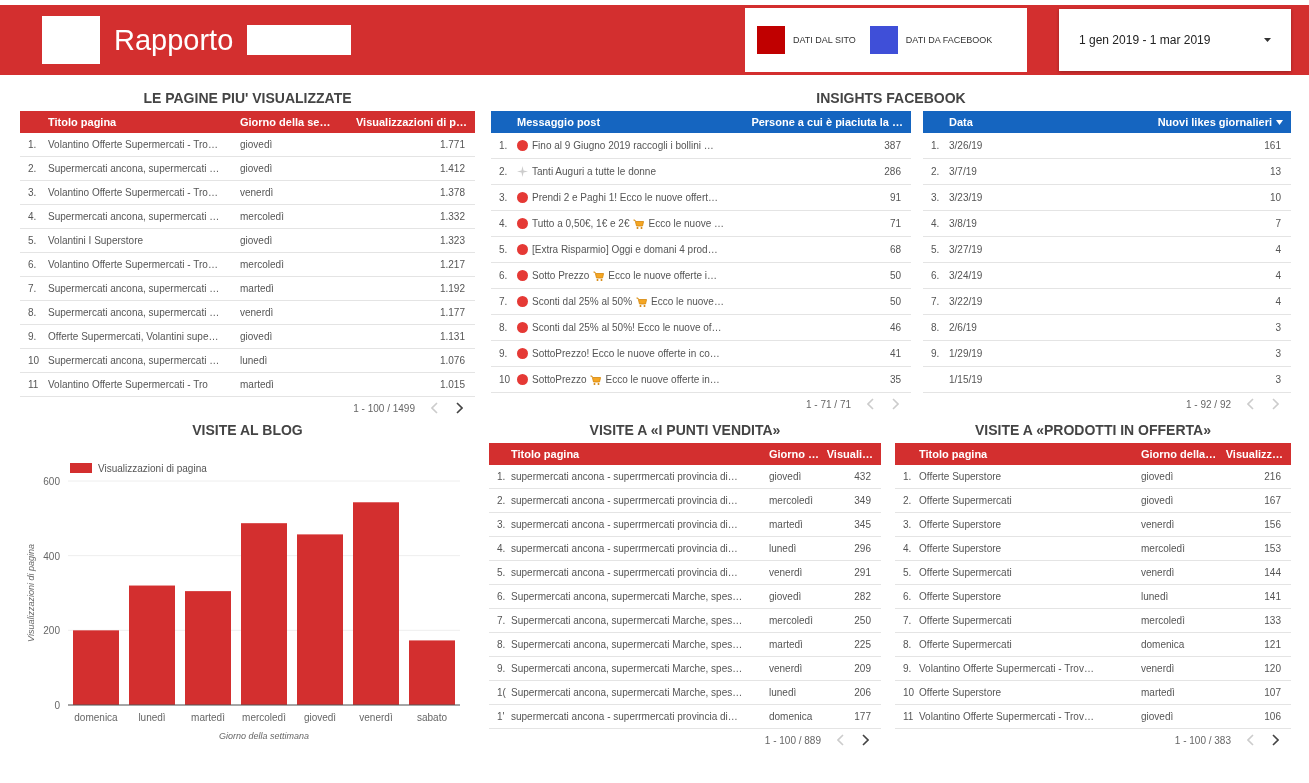  What do you see at coordinates (452, 216) in the screenshot?
I see `table-cell: 1.332` at bounding box center [452, 216].